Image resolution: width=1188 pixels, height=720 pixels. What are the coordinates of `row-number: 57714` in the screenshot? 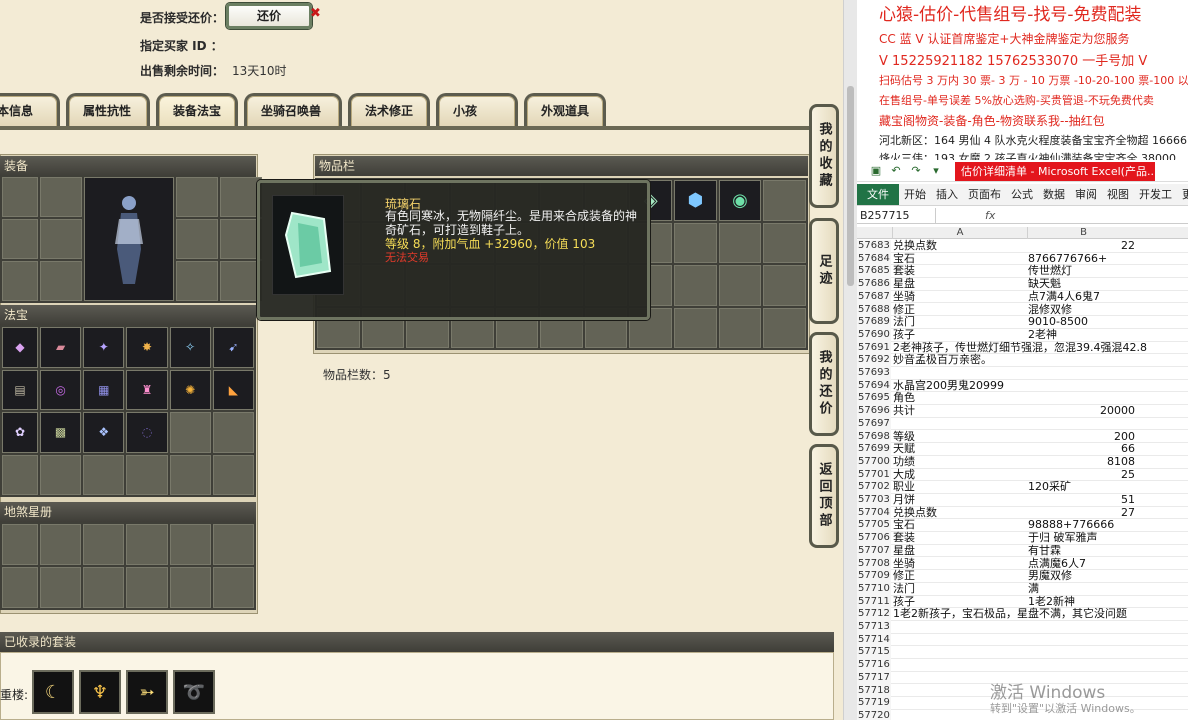 It's located at (874, 640).